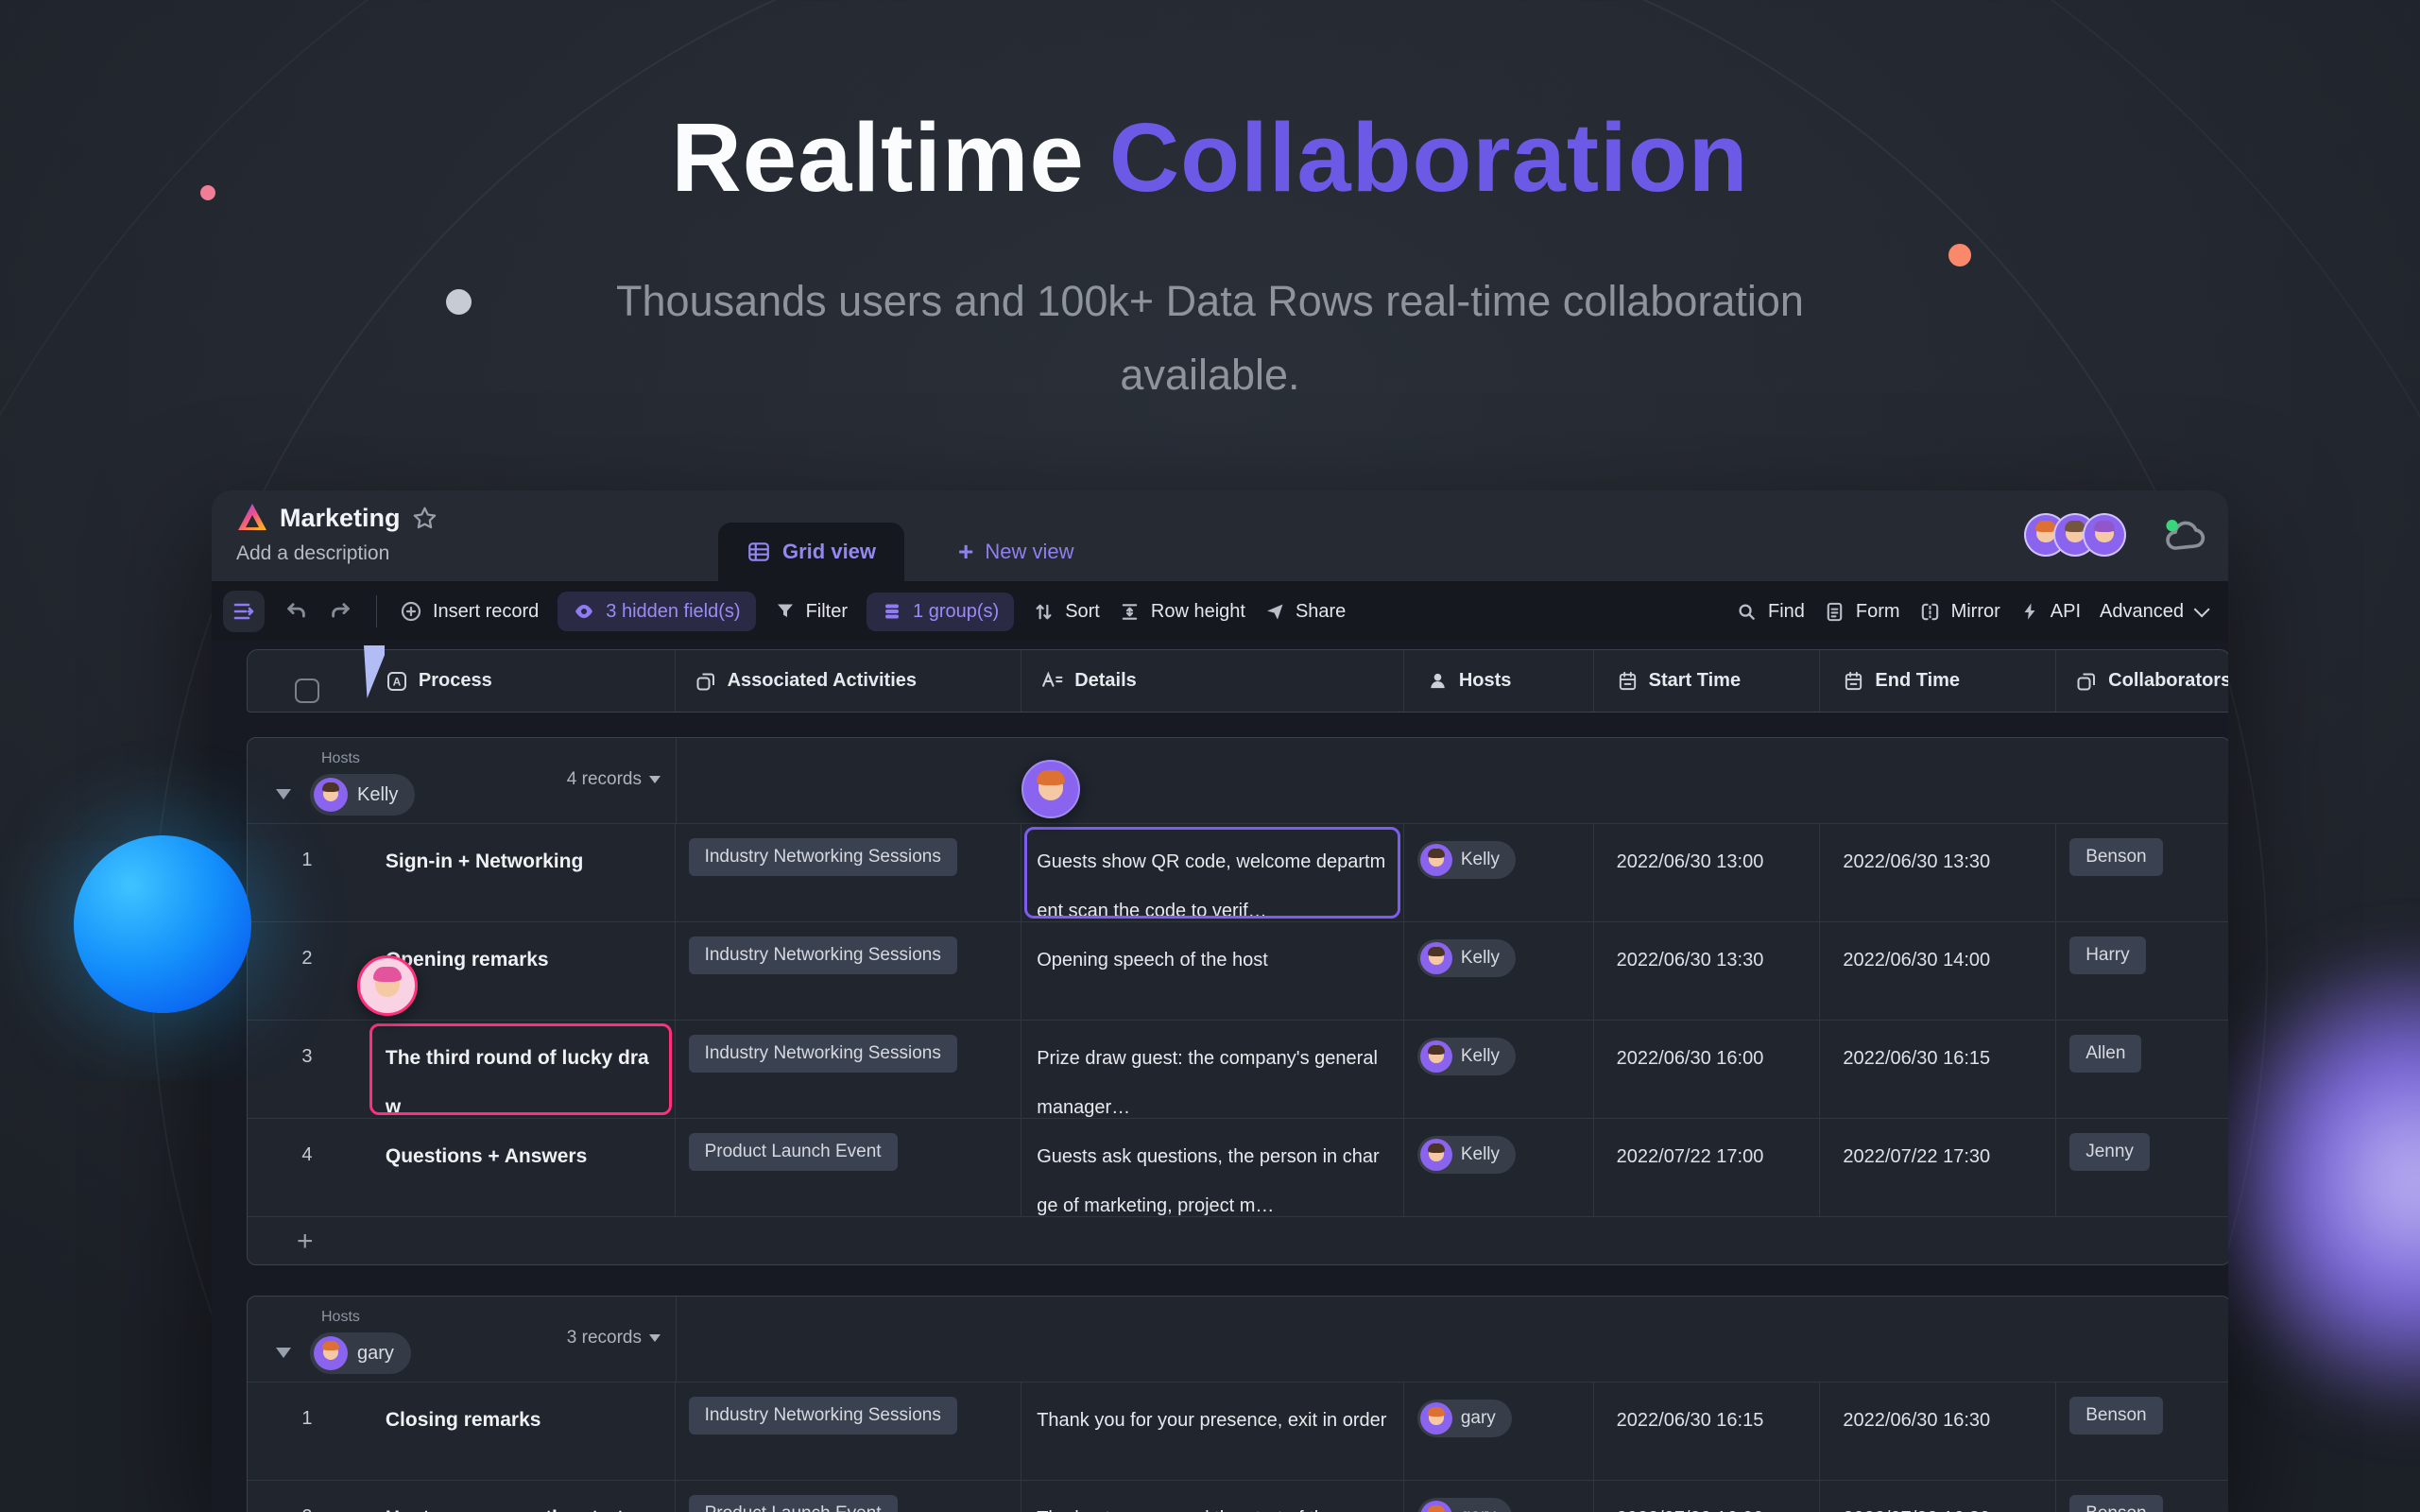 The height and width of the screenshot is (1512, 2420). What do you see at coordinates (1305, 612) in the screenshot?
I see `share-button: Share` at bounding box center [1305, 612].